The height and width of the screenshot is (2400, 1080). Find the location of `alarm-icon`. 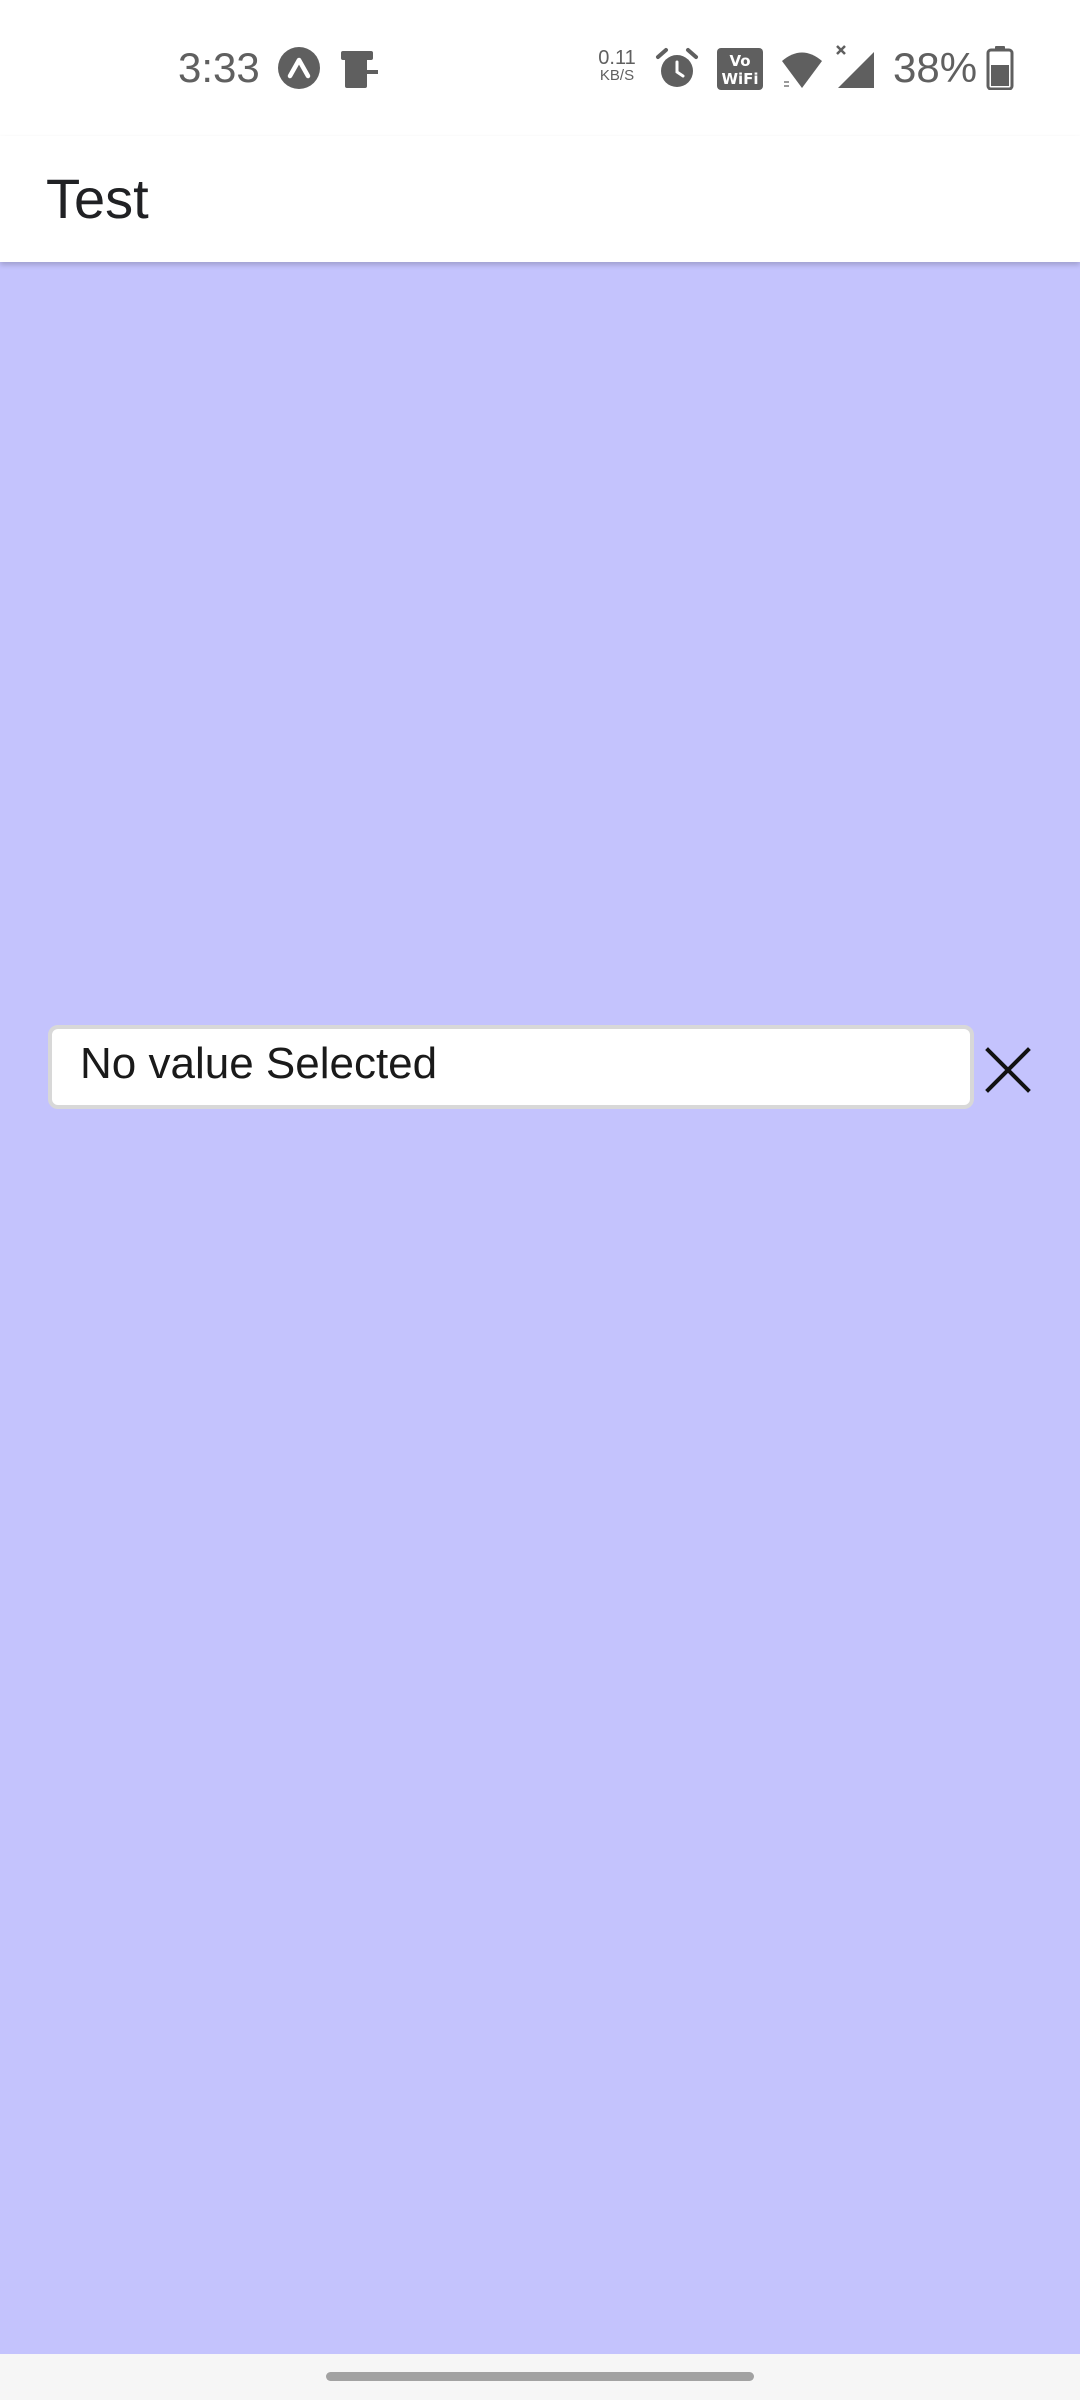

alarm-icon is located at coordinates (677, 67).